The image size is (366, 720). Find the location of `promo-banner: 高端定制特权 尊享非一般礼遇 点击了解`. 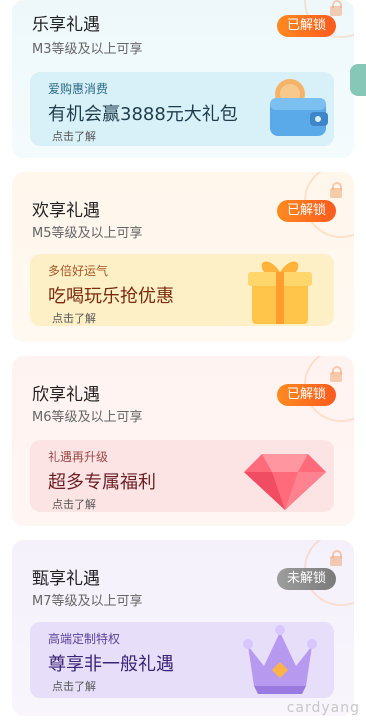

promo-banner: 高端定制特权 尊享非一般礼遇 点击了解 is located at coordinates (182, 660).